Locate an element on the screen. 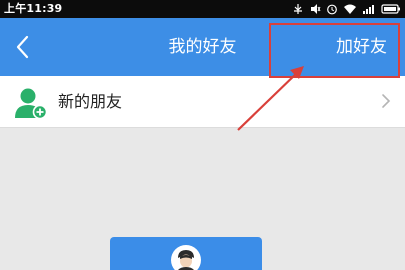  status-bar: 上午11:39 is located at coordinates (202, 9).